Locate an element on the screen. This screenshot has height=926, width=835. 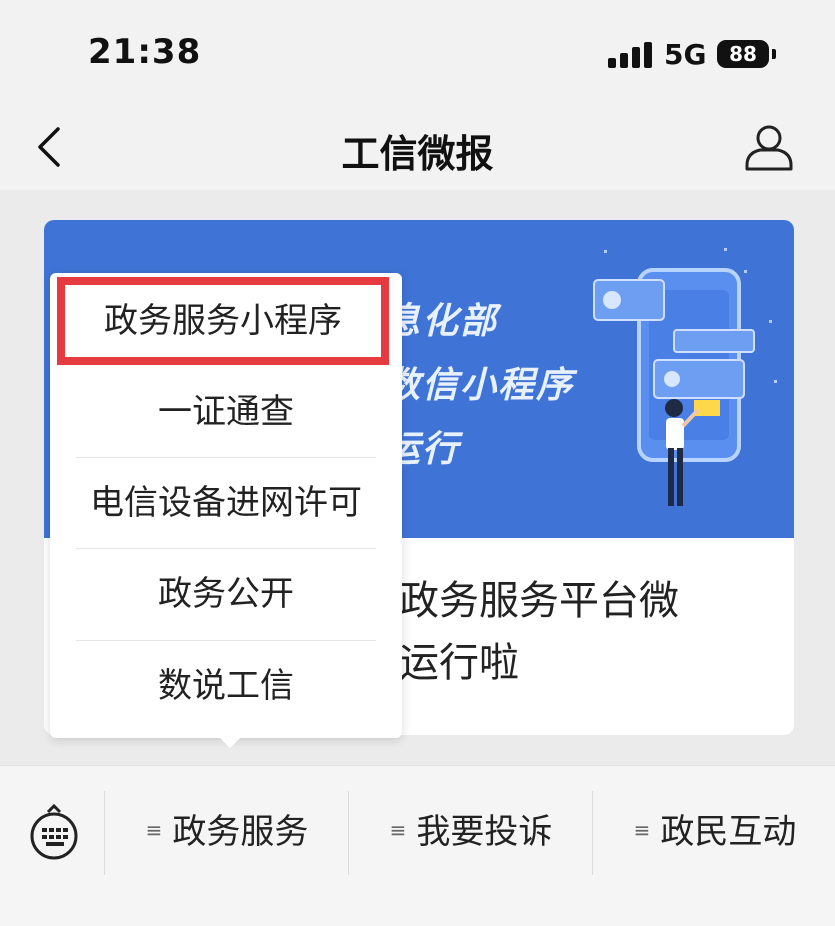
menu-item-data-insight: 数说工信 is located at coordinates (226, 686).